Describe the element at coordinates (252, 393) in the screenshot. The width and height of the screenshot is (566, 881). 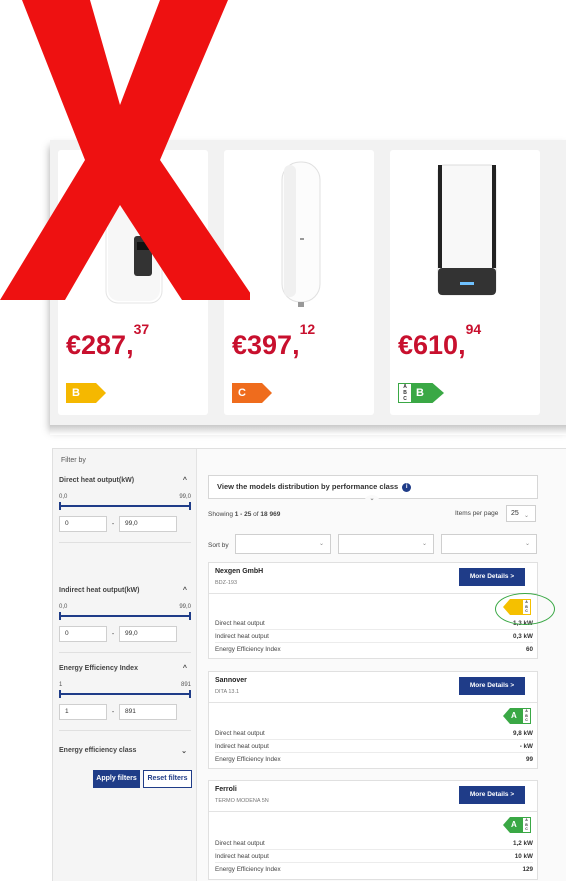
I see `energy-class-tag: C` at that location.